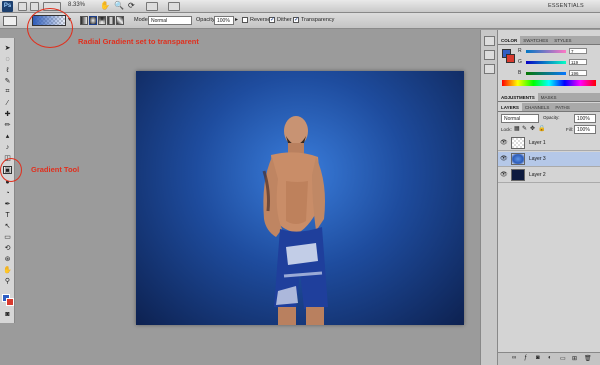  What do you see at coordinates (22, 6) in the screenshot?
I see `bridge-icon` at bounding box center [22, 6].